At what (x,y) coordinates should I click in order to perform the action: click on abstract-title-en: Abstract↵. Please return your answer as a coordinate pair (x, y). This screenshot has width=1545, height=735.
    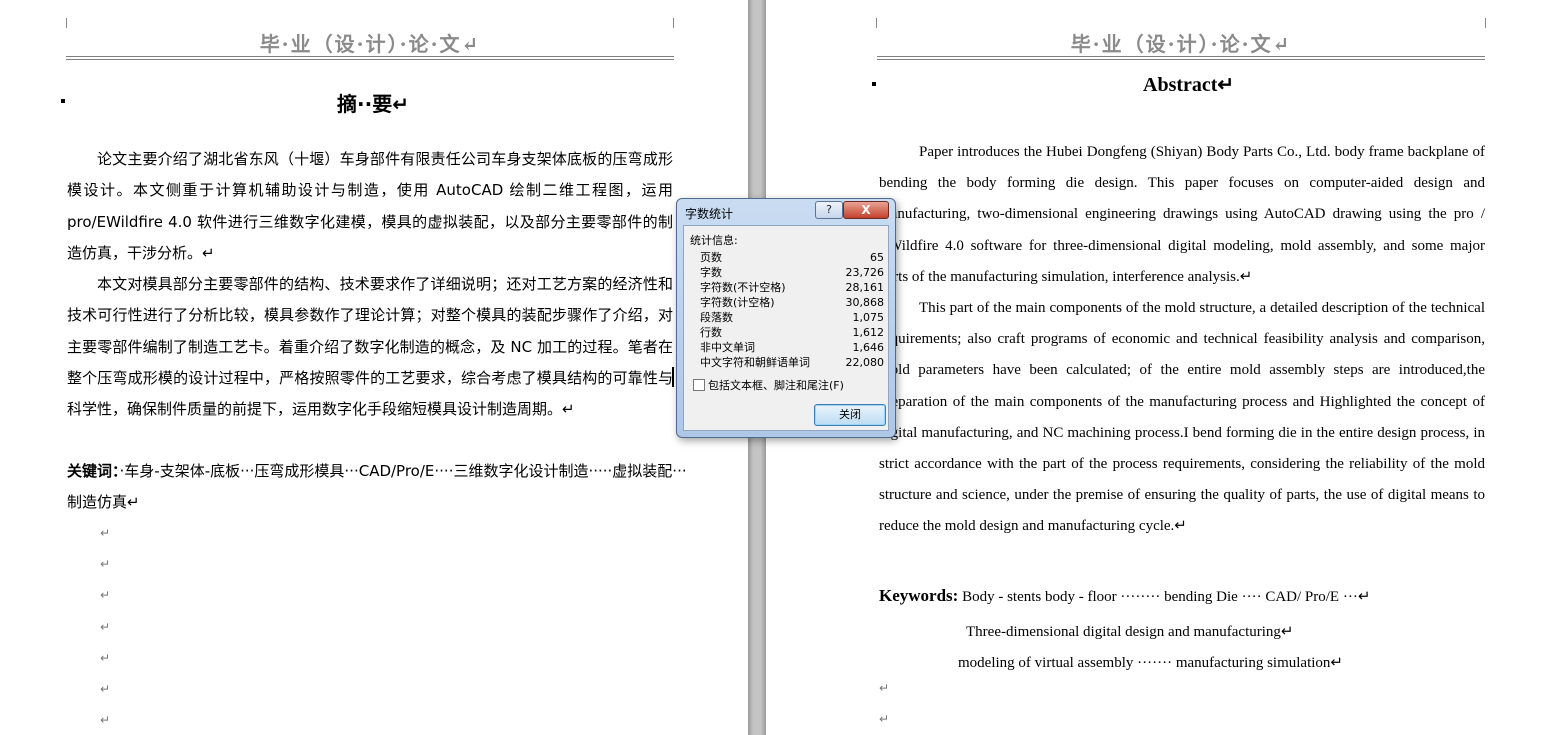
    Looking at the image, I should click on (1189, 85).